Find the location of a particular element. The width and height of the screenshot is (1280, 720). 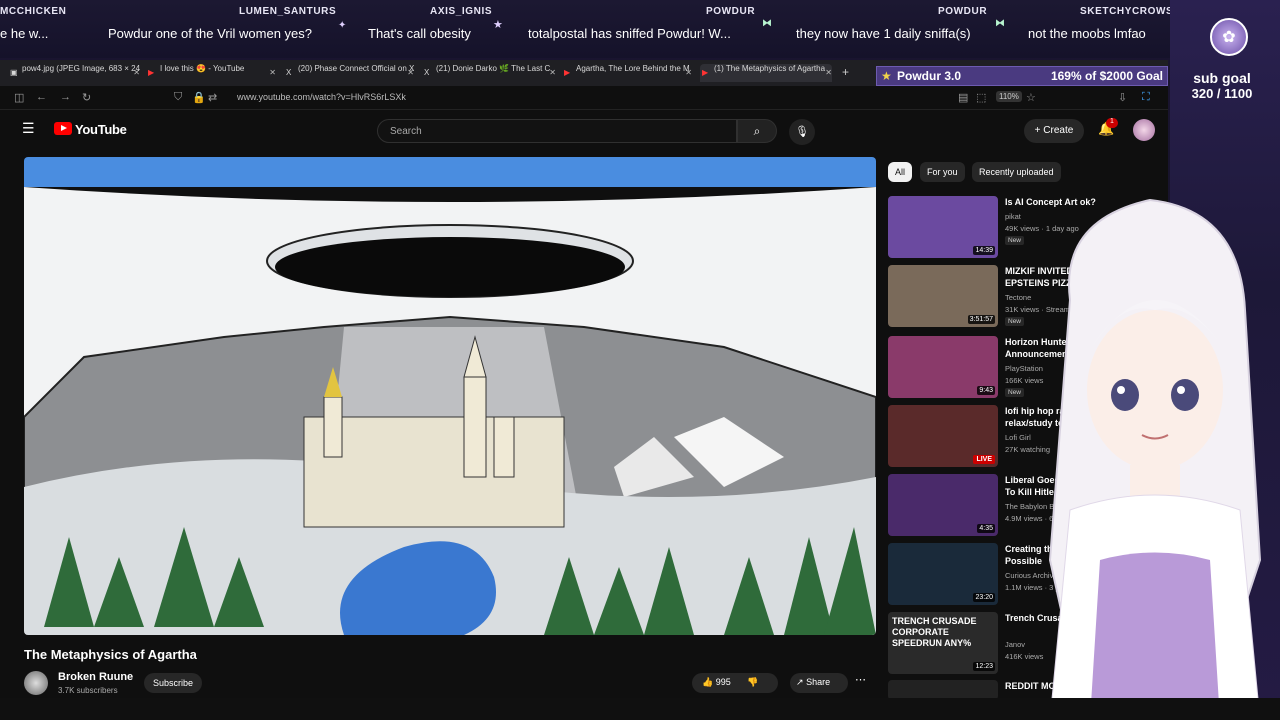

chat-username: LUMEN_SANTURS is located at coordinates (288, 11).